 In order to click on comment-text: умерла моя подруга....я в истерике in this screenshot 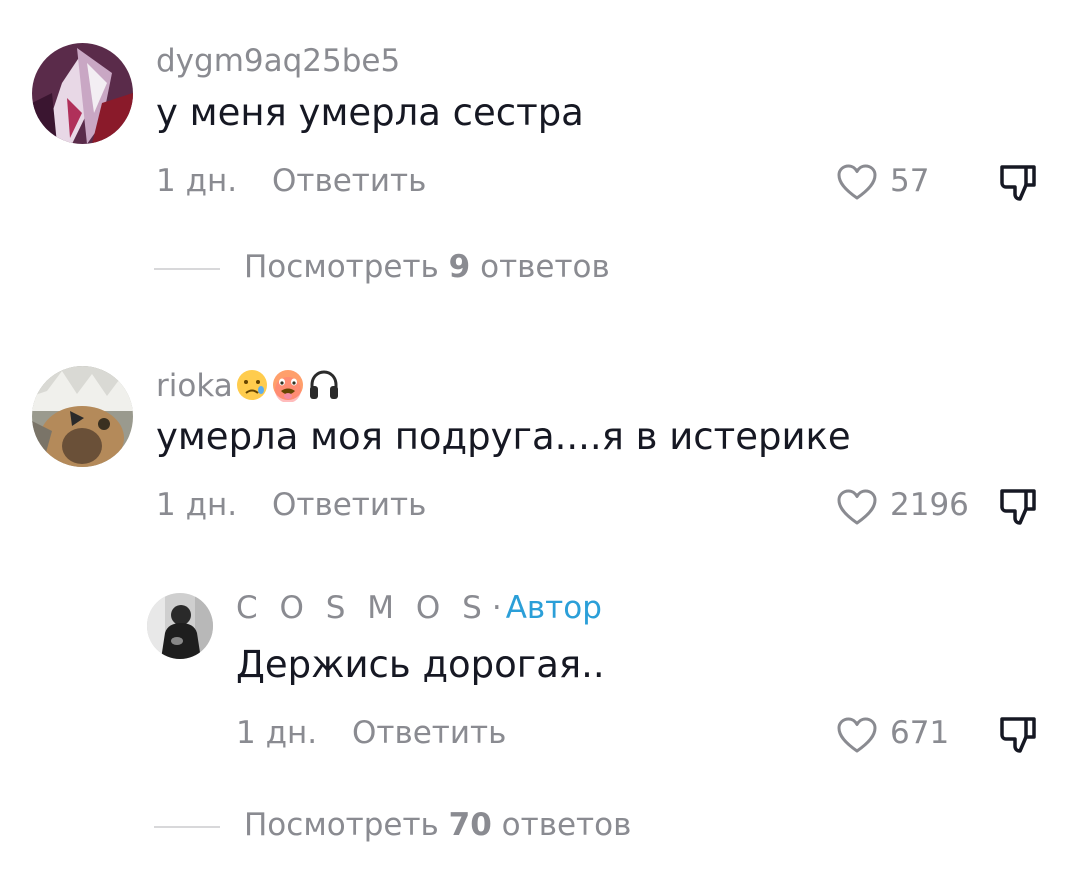, I will do `click(503, 436)`.